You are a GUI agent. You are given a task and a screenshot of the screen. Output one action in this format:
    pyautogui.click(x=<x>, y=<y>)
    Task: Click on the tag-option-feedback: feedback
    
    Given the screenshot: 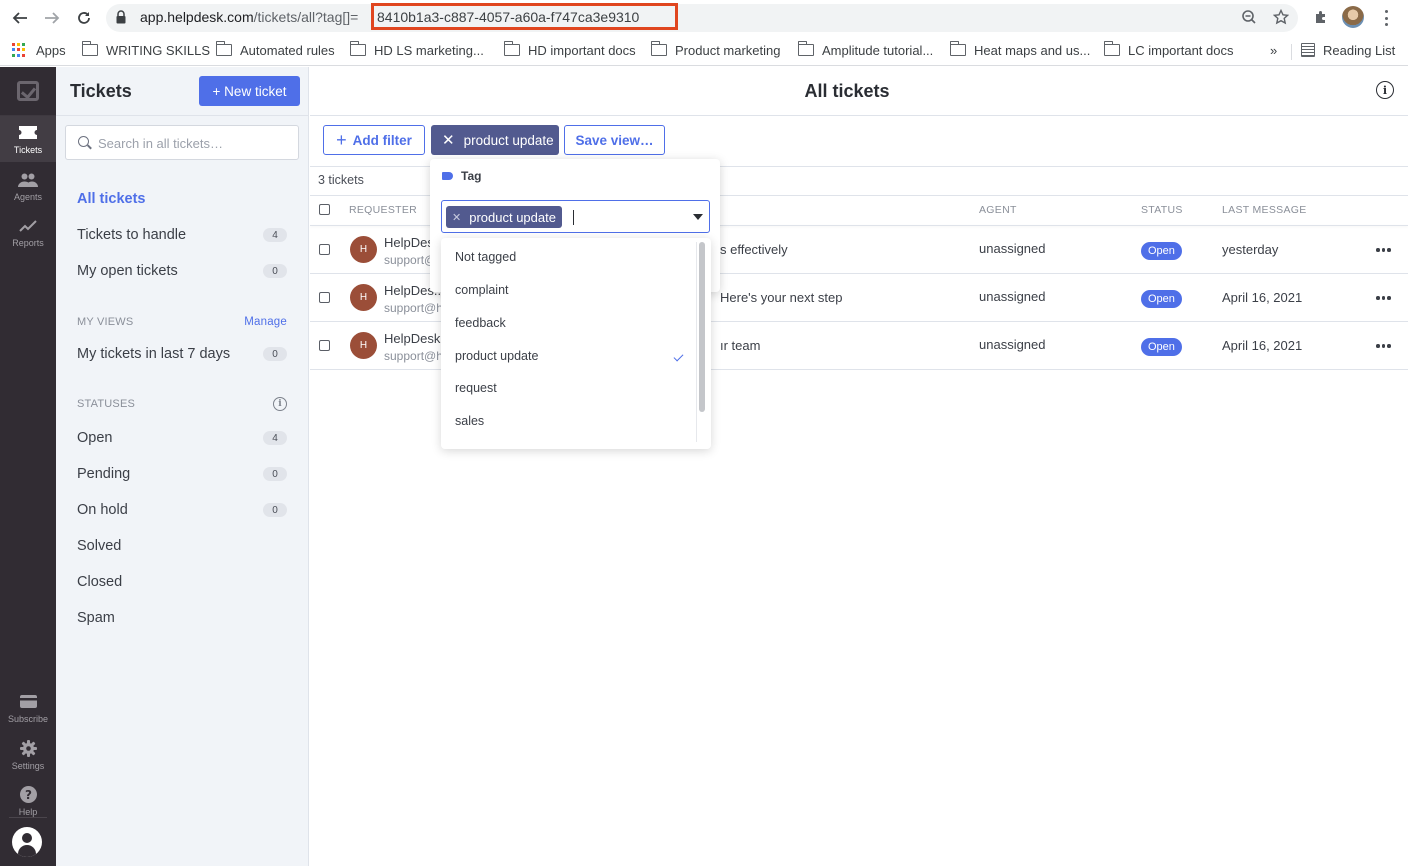 What is the action you would take?
    pyautogui.click(x=570, y=323)
    